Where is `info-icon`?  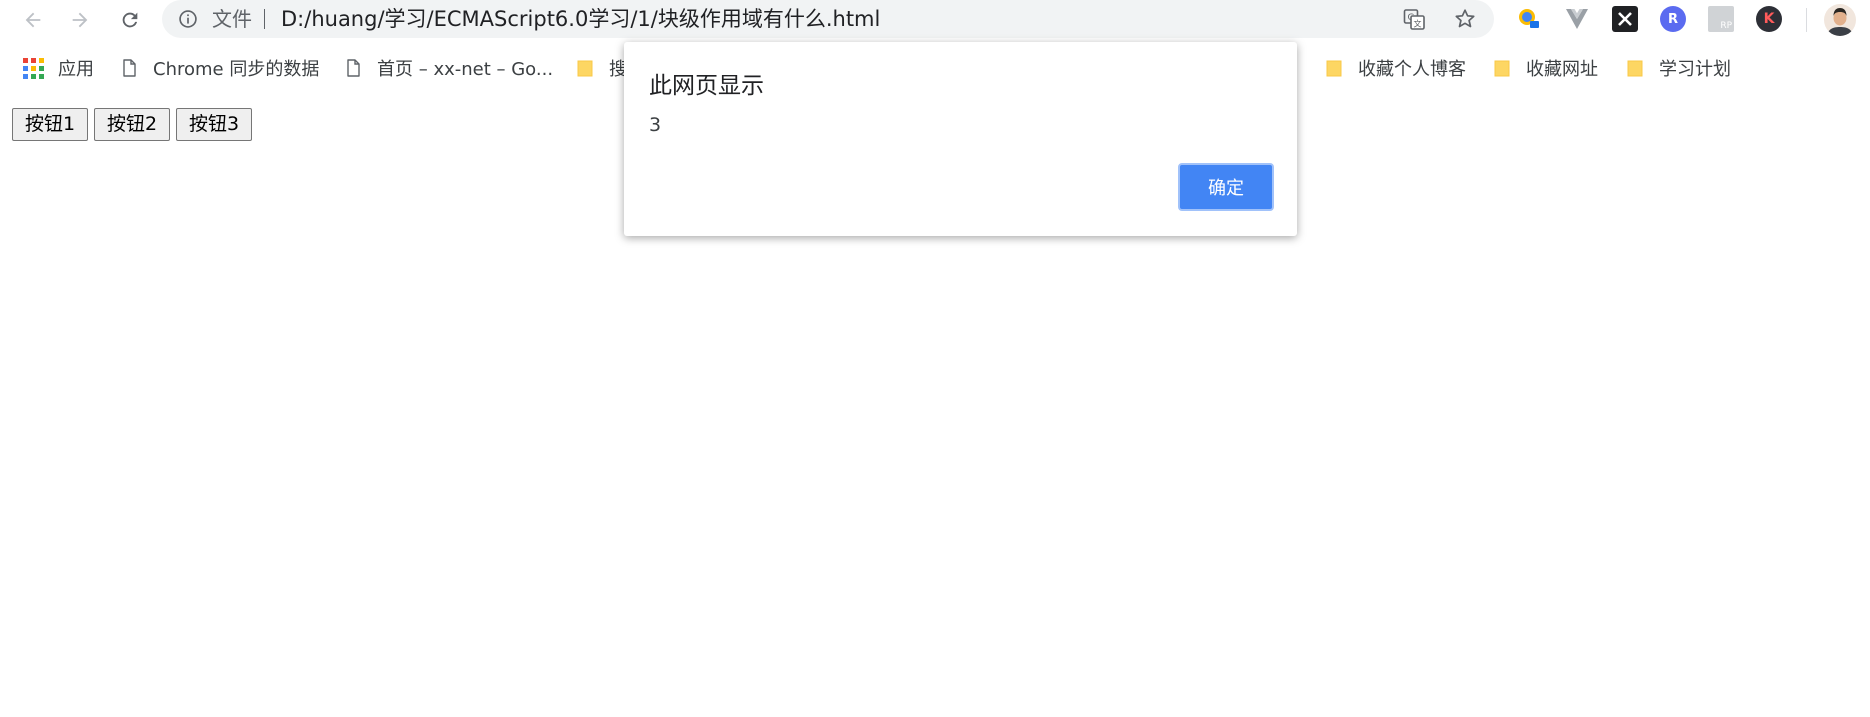 info-icon is located at coordinates (188, 19).